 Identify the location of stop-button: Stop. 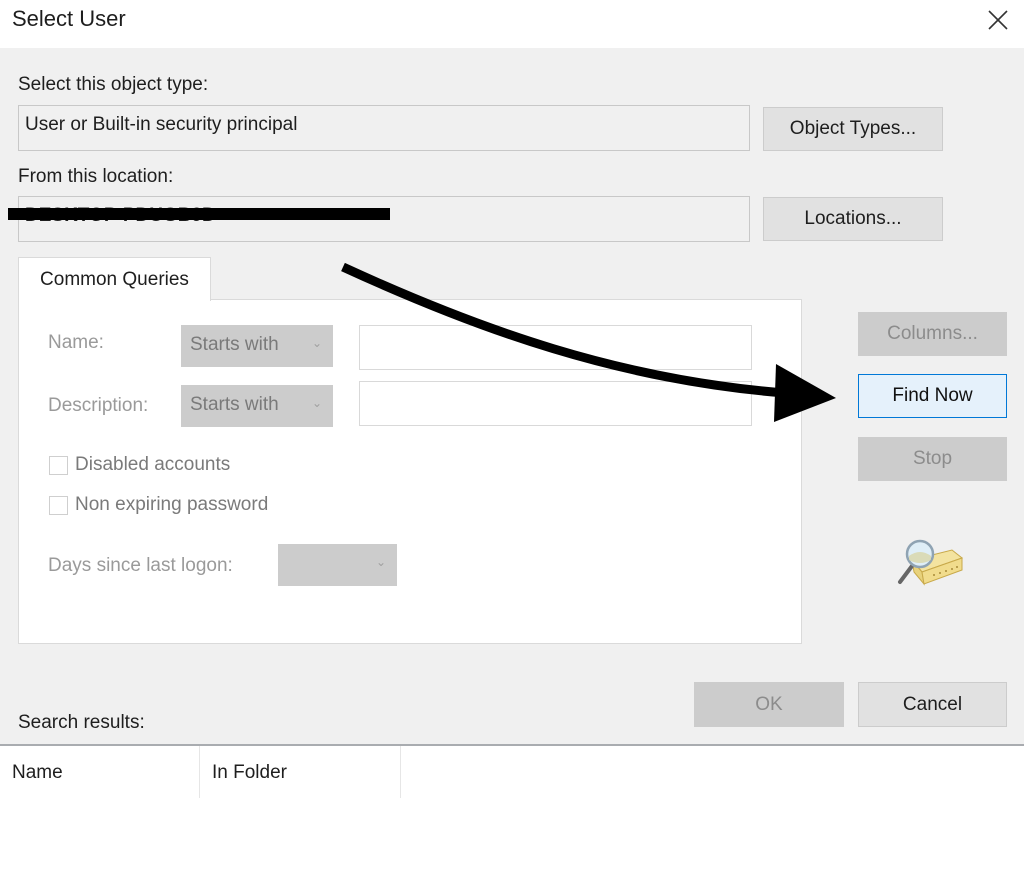
(932, 459).